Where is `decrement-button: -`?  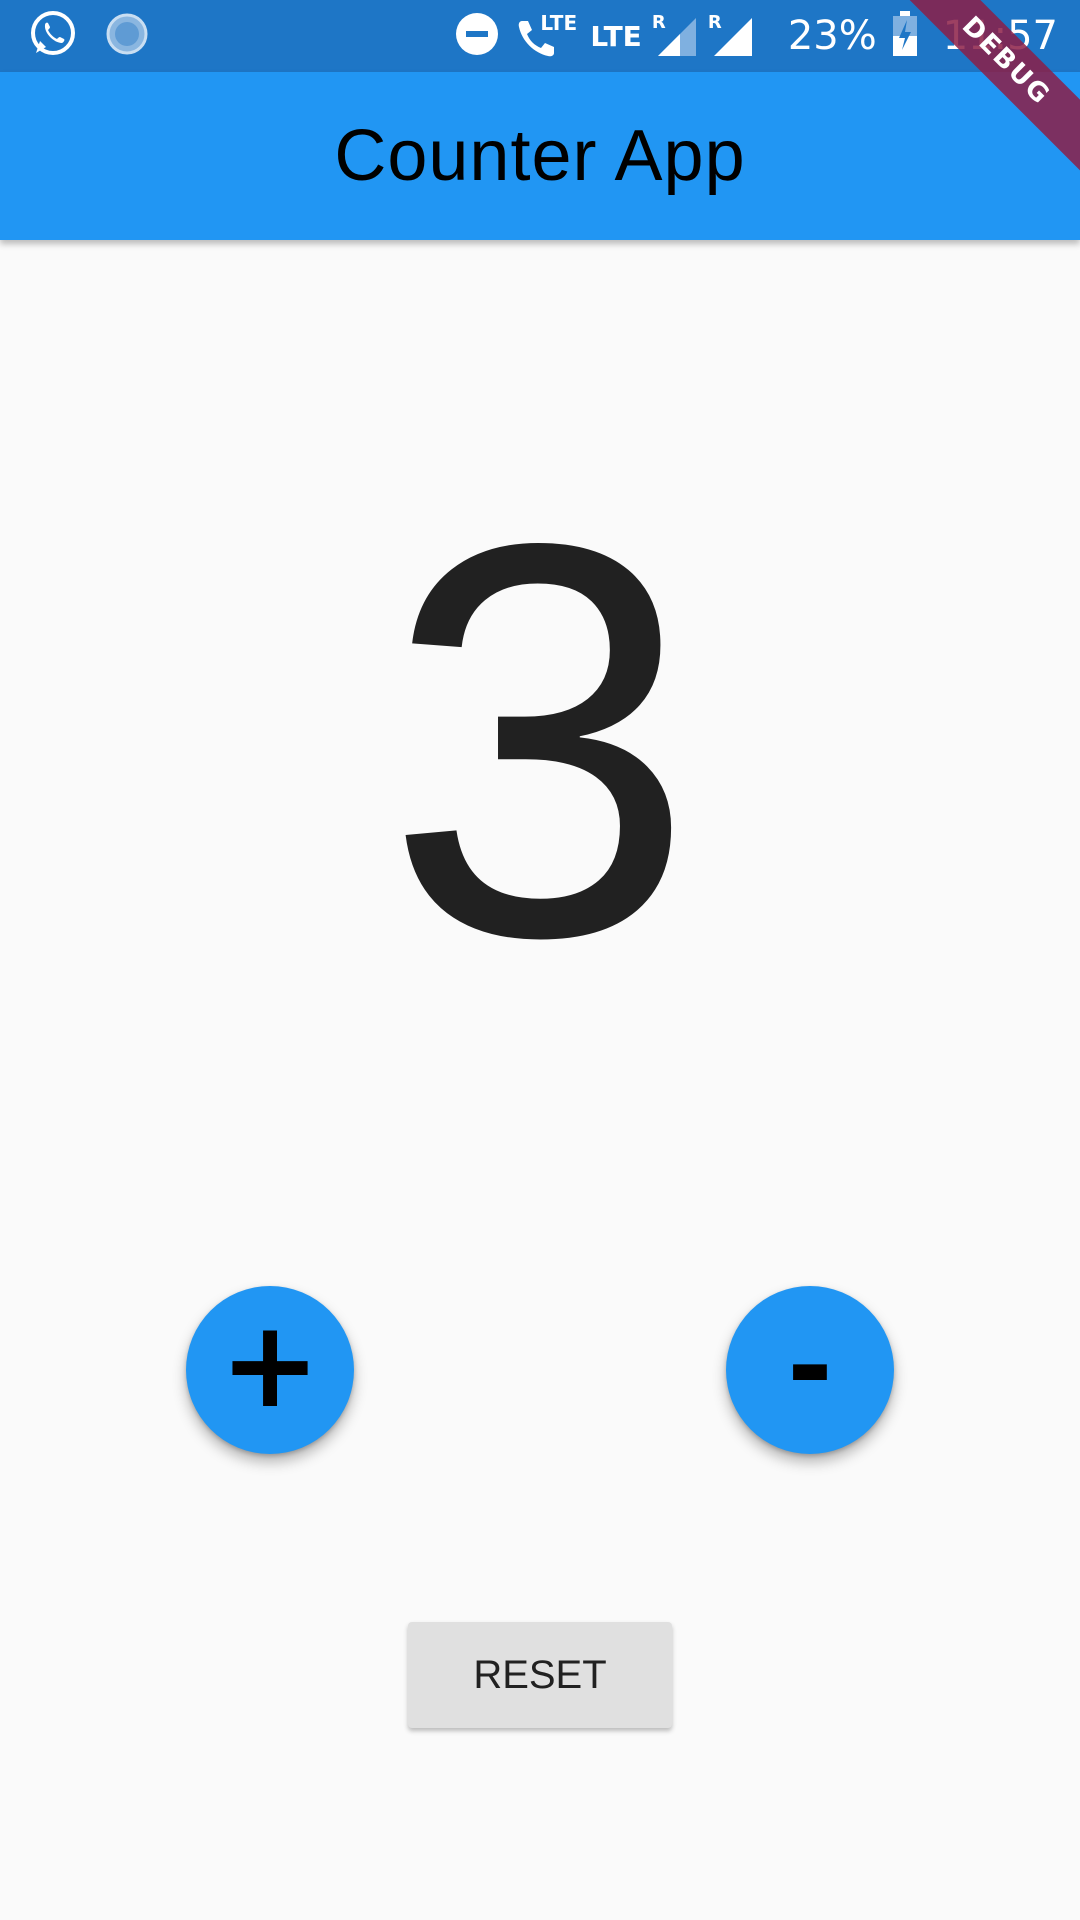 decrement-button: - is located at coordinates (810, 1370).